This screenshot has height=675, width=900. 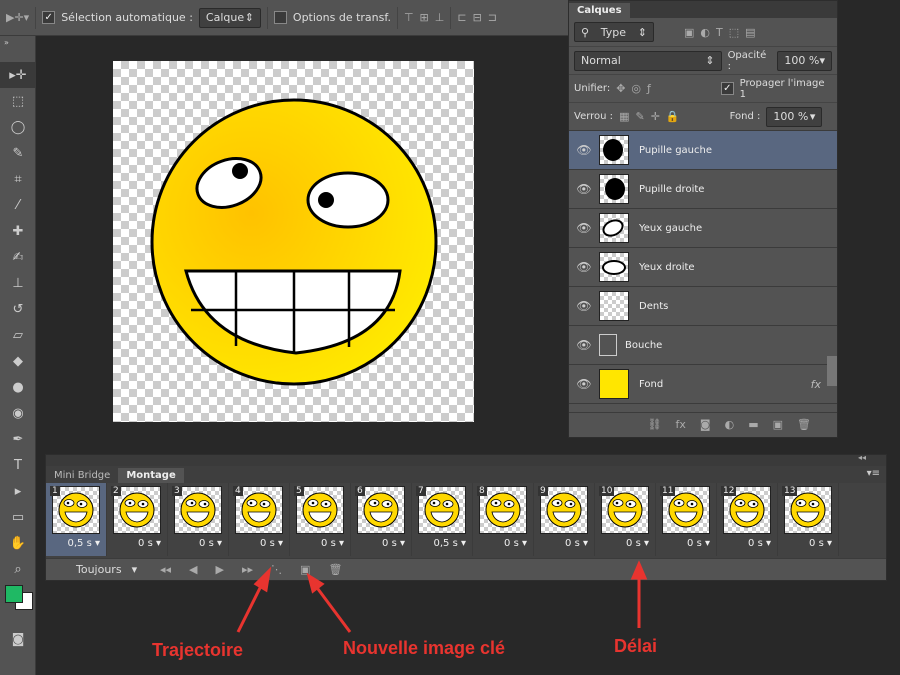 What do you see at coordinates (299, 491) in the screenshot?
I see `frame-number: 5` at bounding box center [299, 491].